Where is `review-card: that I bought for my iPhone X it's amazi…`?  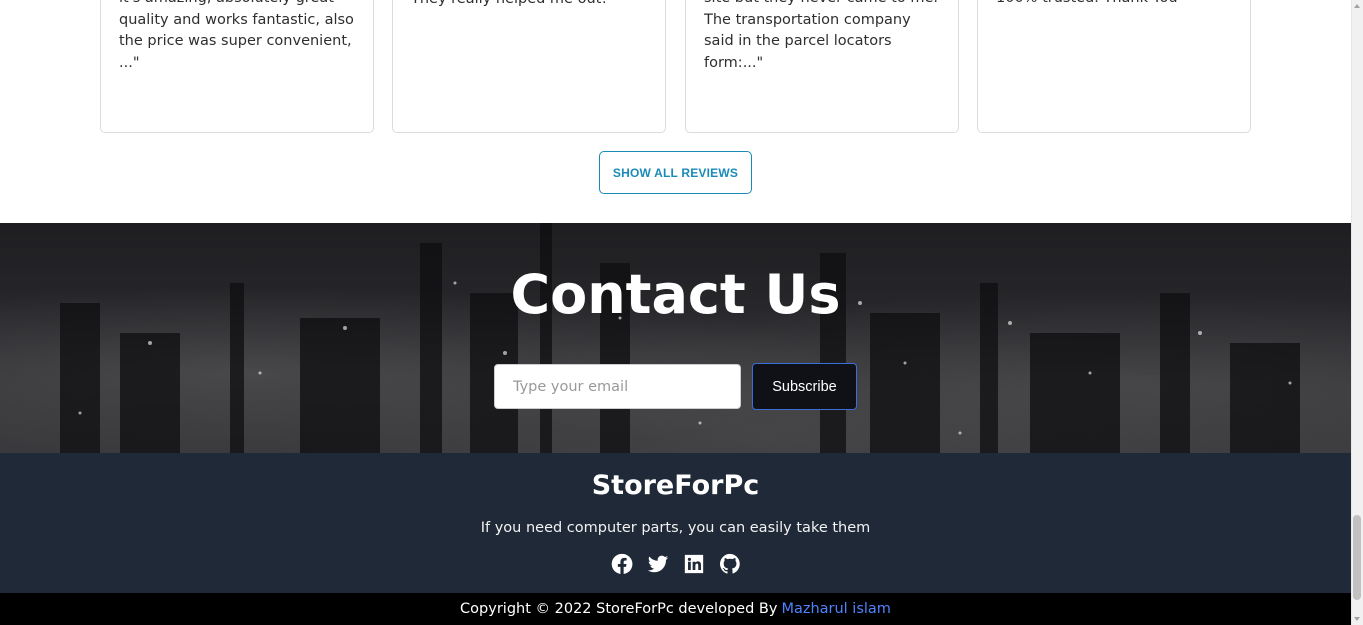 review-card: that I bought for my iPhone X it's amazi… is located at coordinates (237, 66).